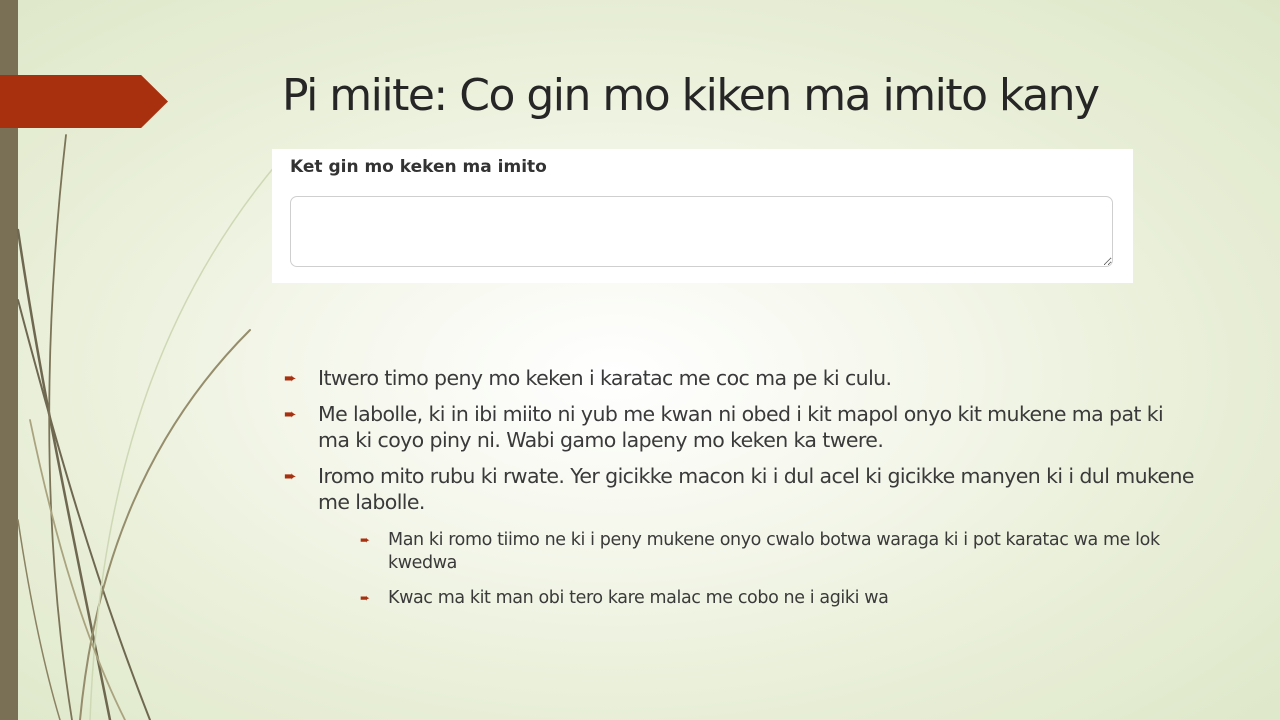 This screenshot has width=1280, height=720. What do you see at coordinates (701, 231) in the screenshot?
I see `answer-textarea` at bounding box center [701, 231].